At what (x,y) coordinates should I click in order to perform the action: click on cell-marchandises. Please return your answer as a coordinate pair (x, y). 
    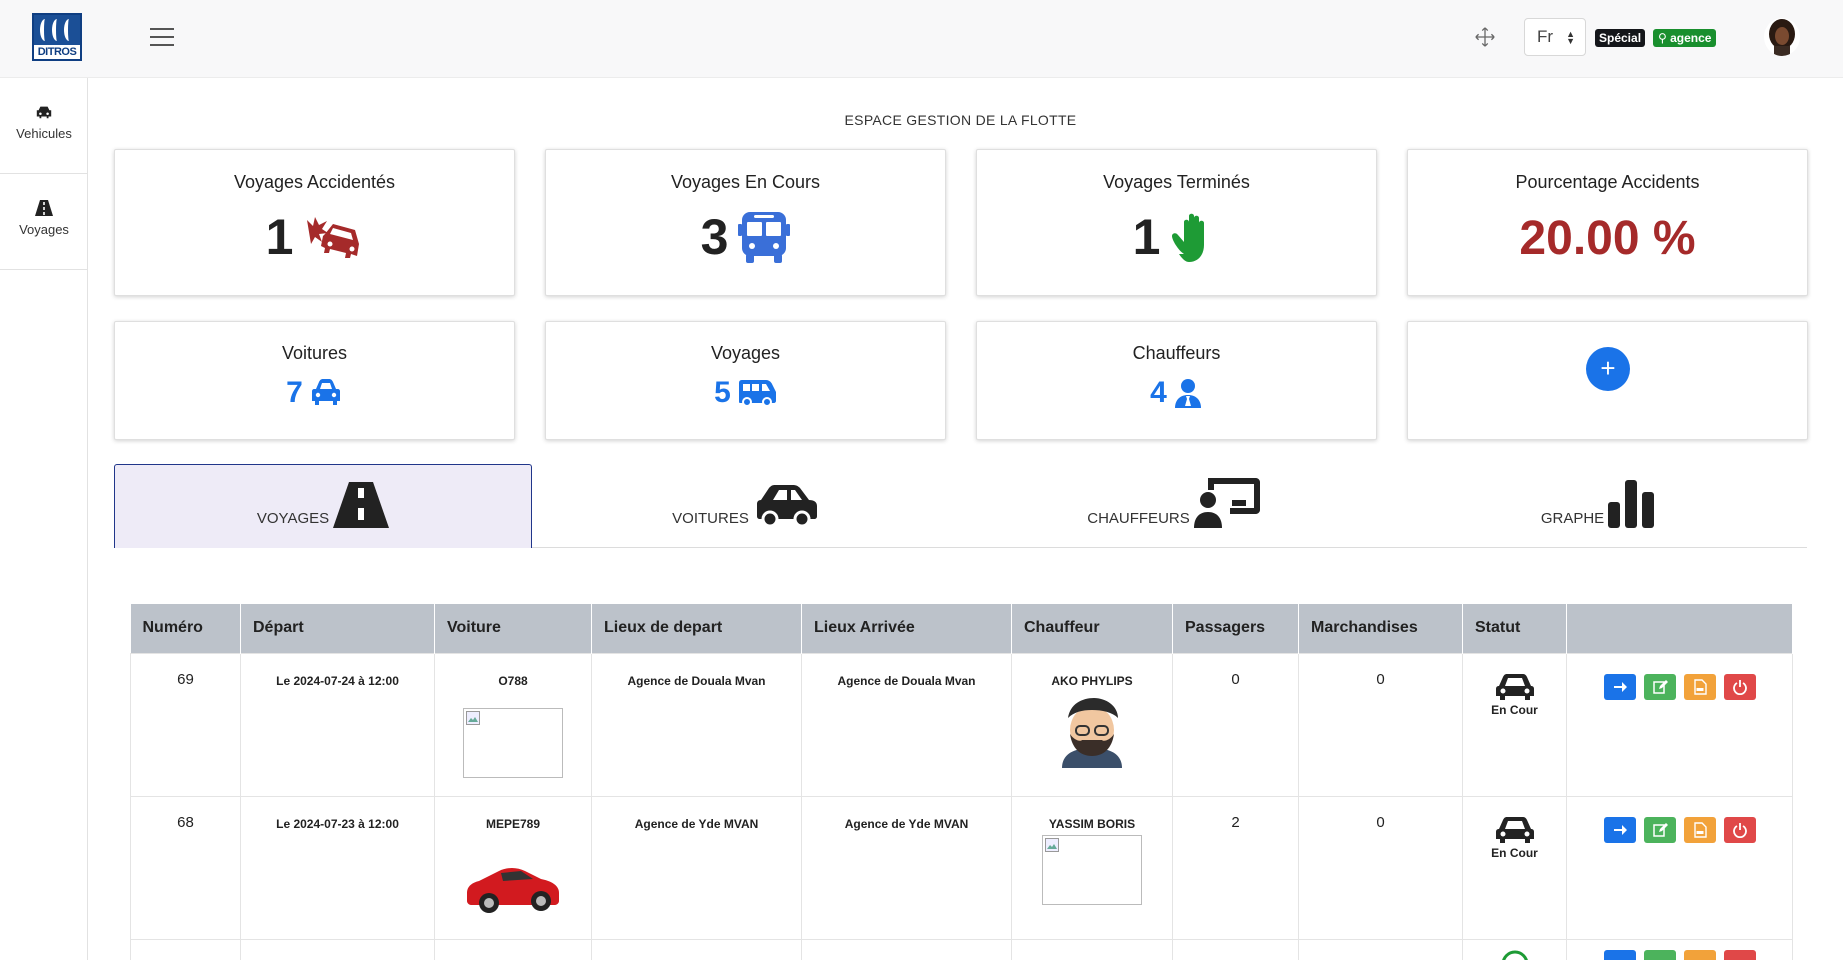
    Looking at the image, I should click on (1380, 949).